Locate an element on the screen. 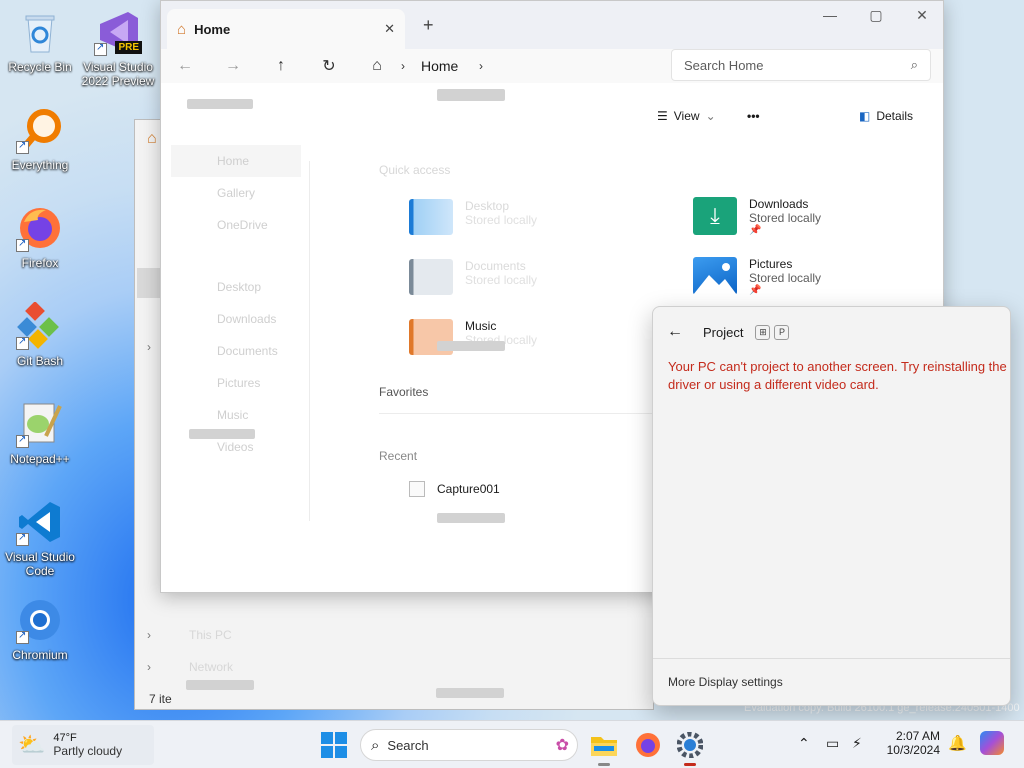 This screenshot has width=1024, height=768. pane-splitter is located at coordinates (309, 341).